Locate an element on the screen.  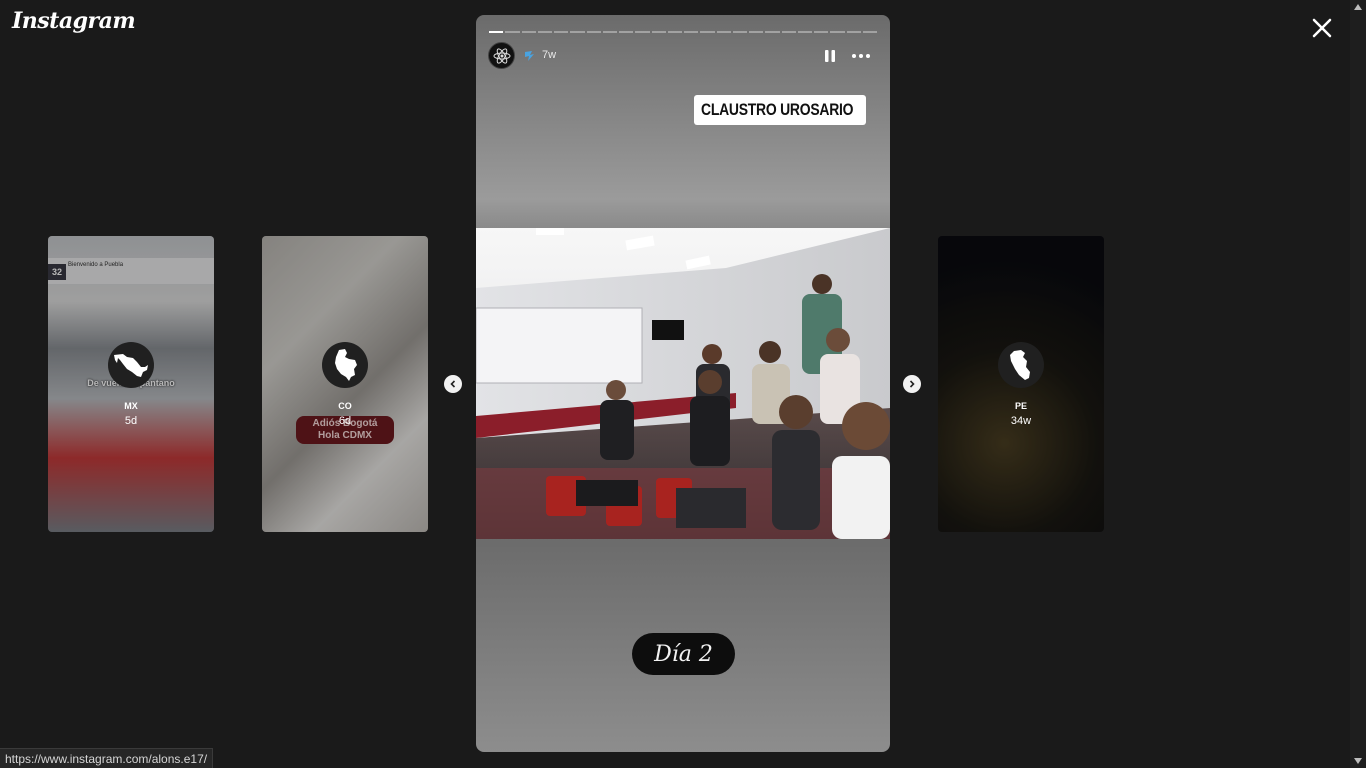
day-sticker-text: Día 2 is located at coordinates (683, 654).